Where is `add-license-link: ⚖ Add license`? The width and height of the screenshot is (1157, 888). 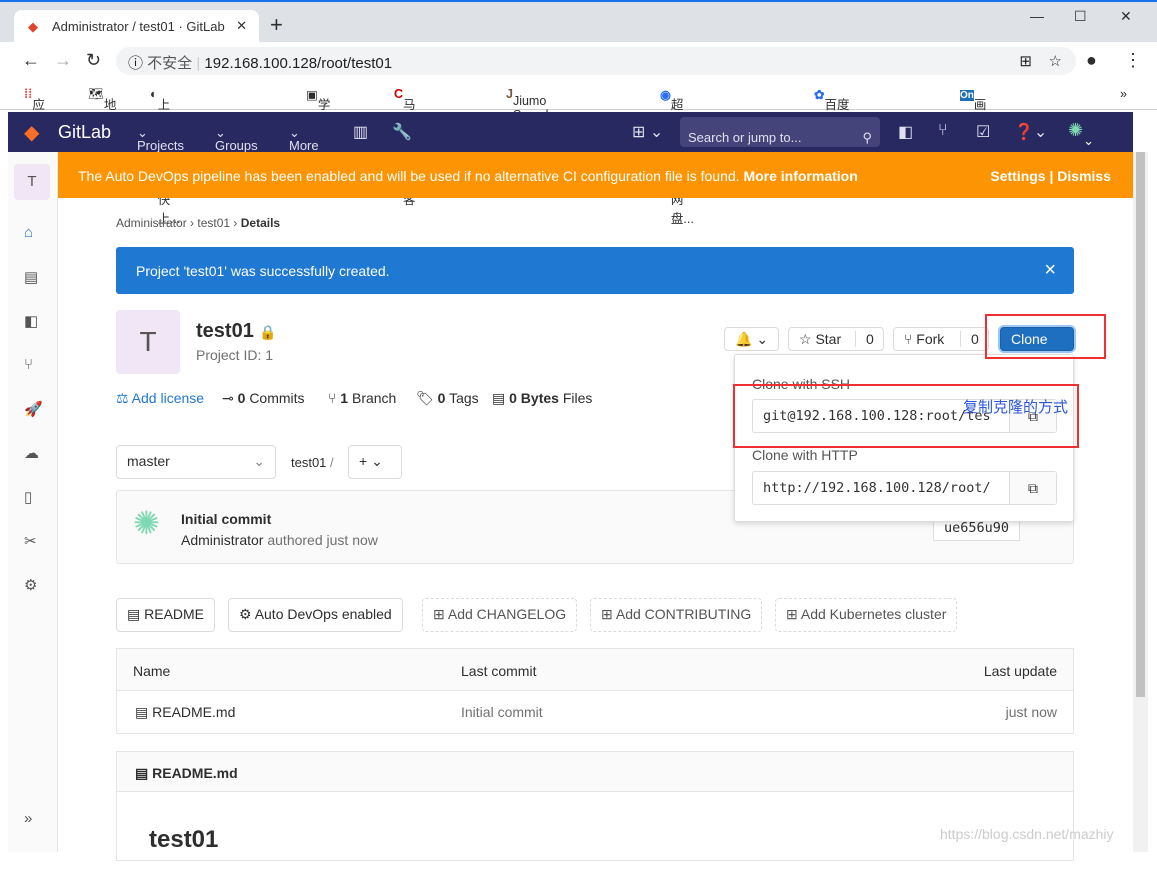 add-license-link: ⚖ Add license is located at coordinates (160, 398).